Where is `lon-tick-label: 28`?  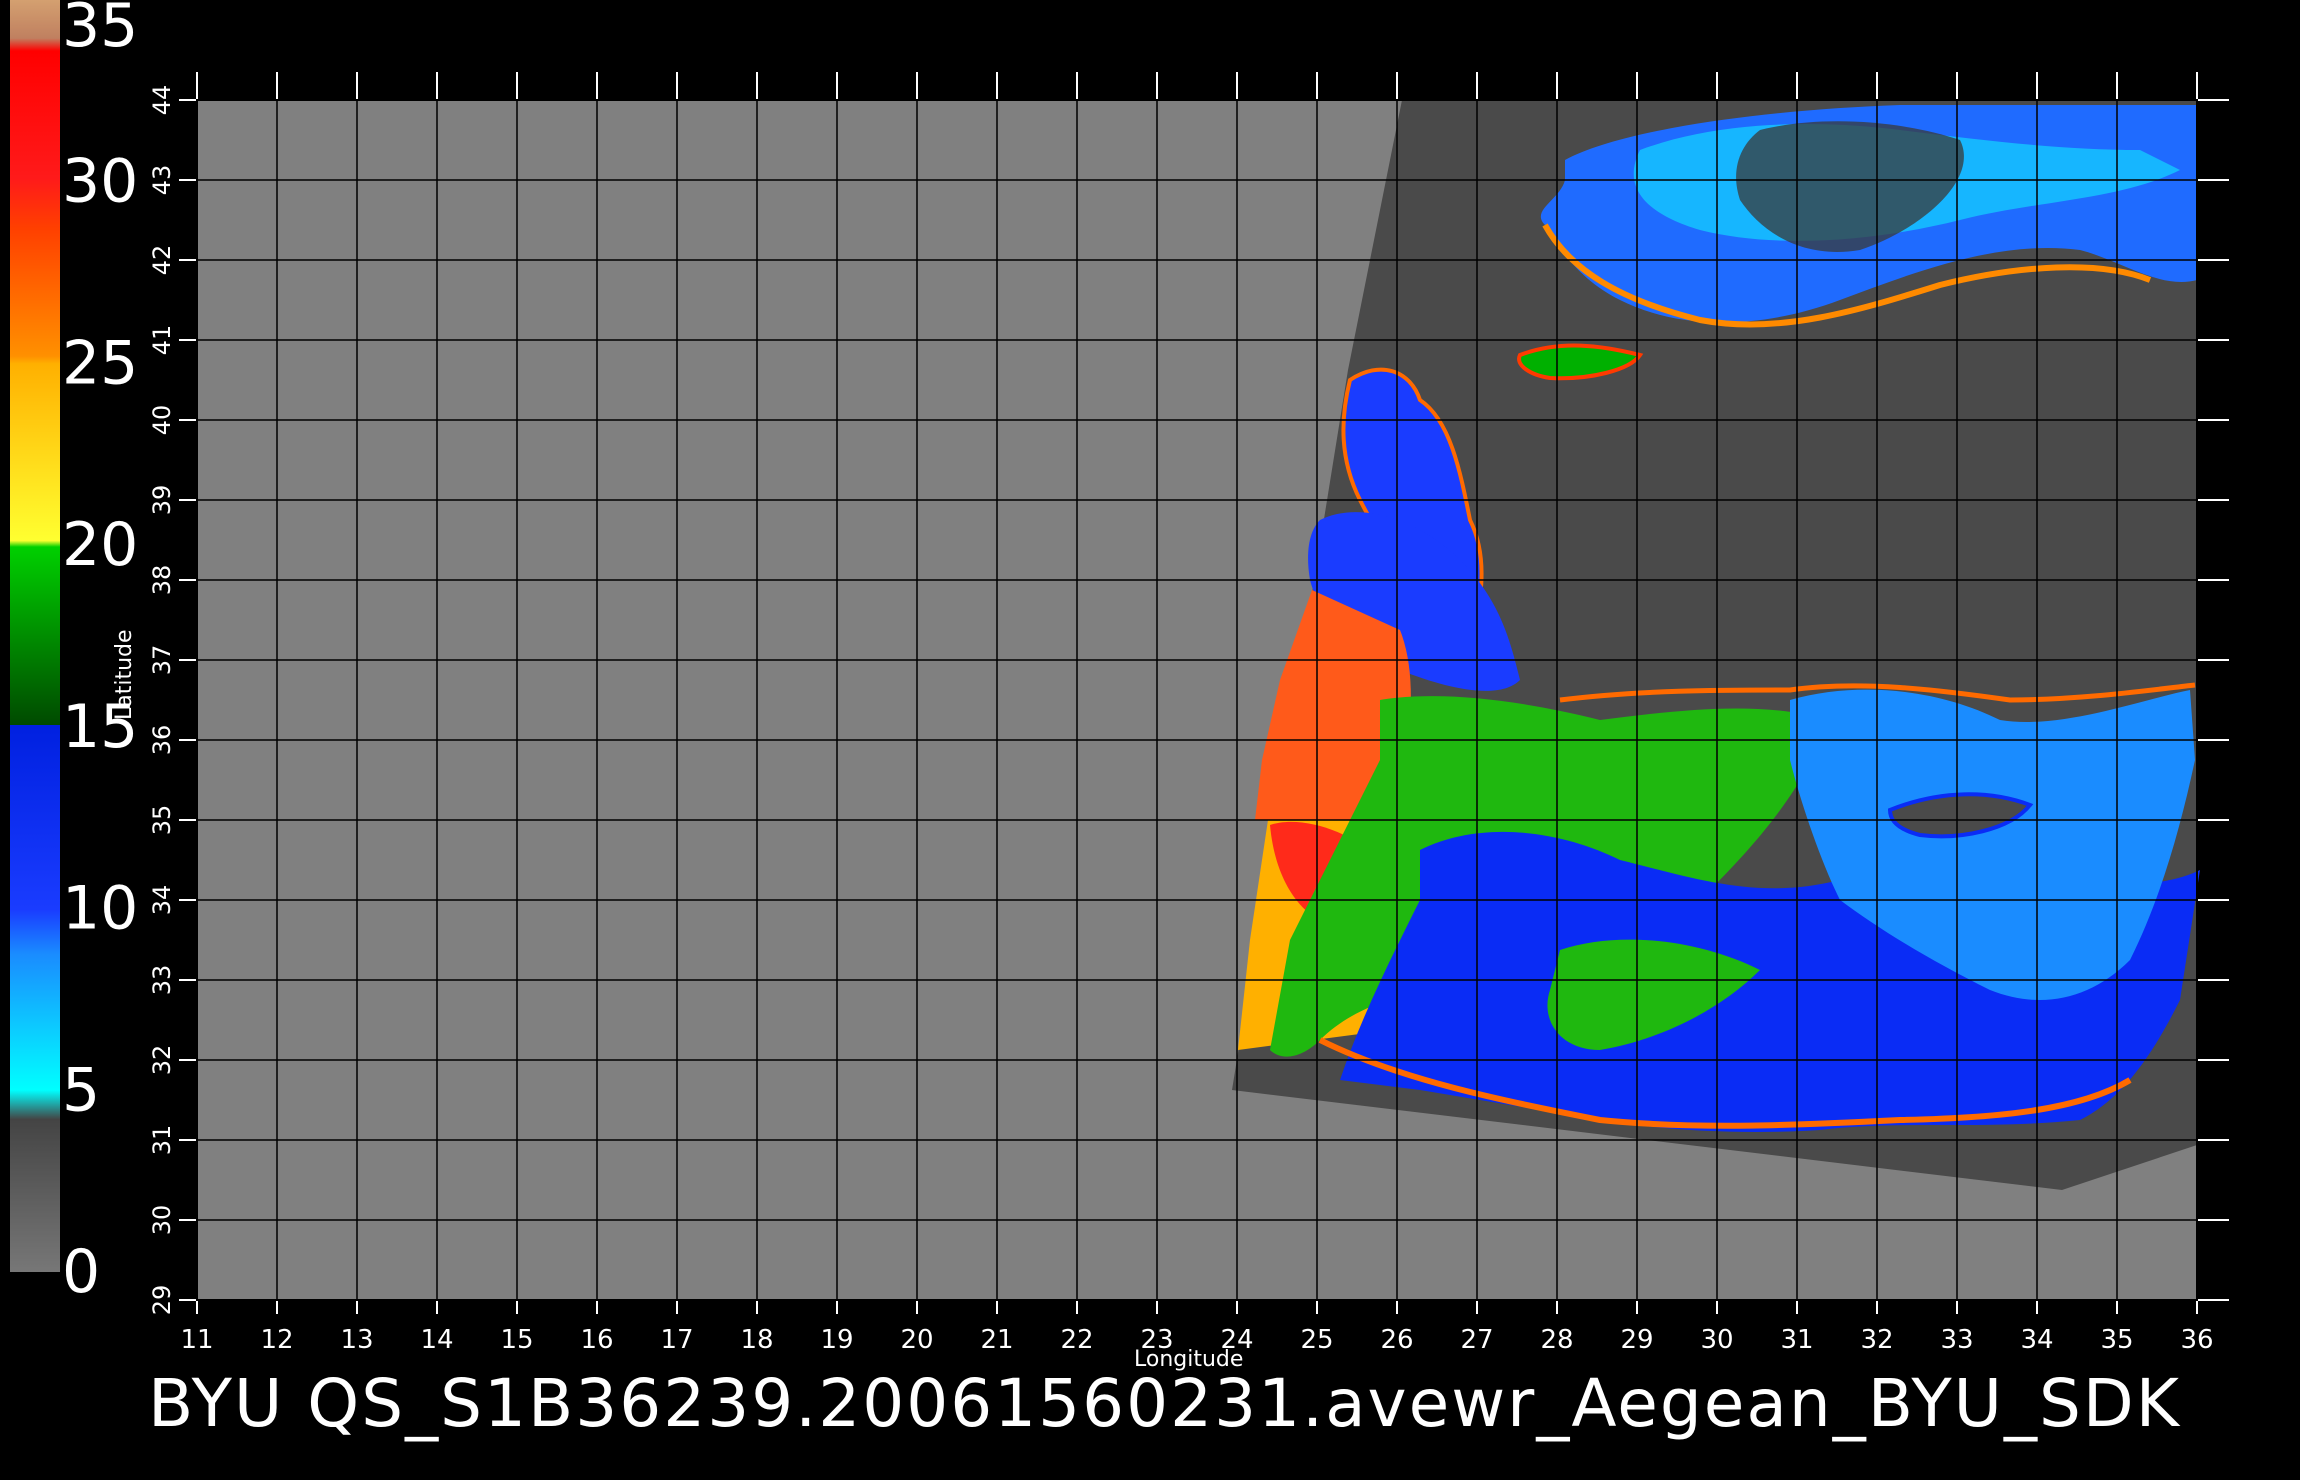 lon-tick-label: 28 is located at coordinates (1556, 1340).